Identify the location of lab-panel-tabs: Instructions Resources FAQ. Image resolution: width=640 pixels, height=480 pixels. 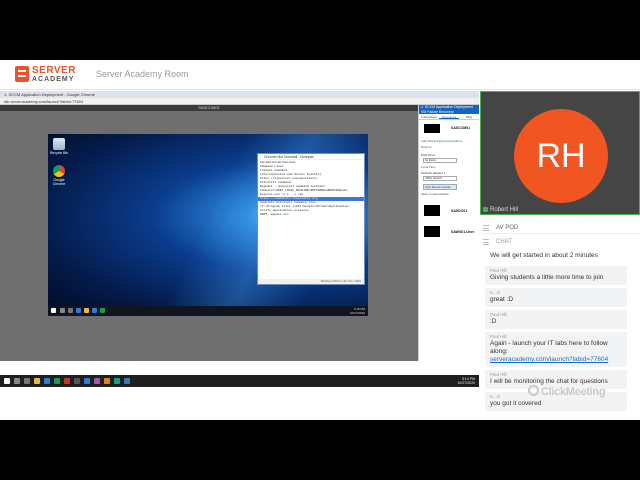
(449, 117).